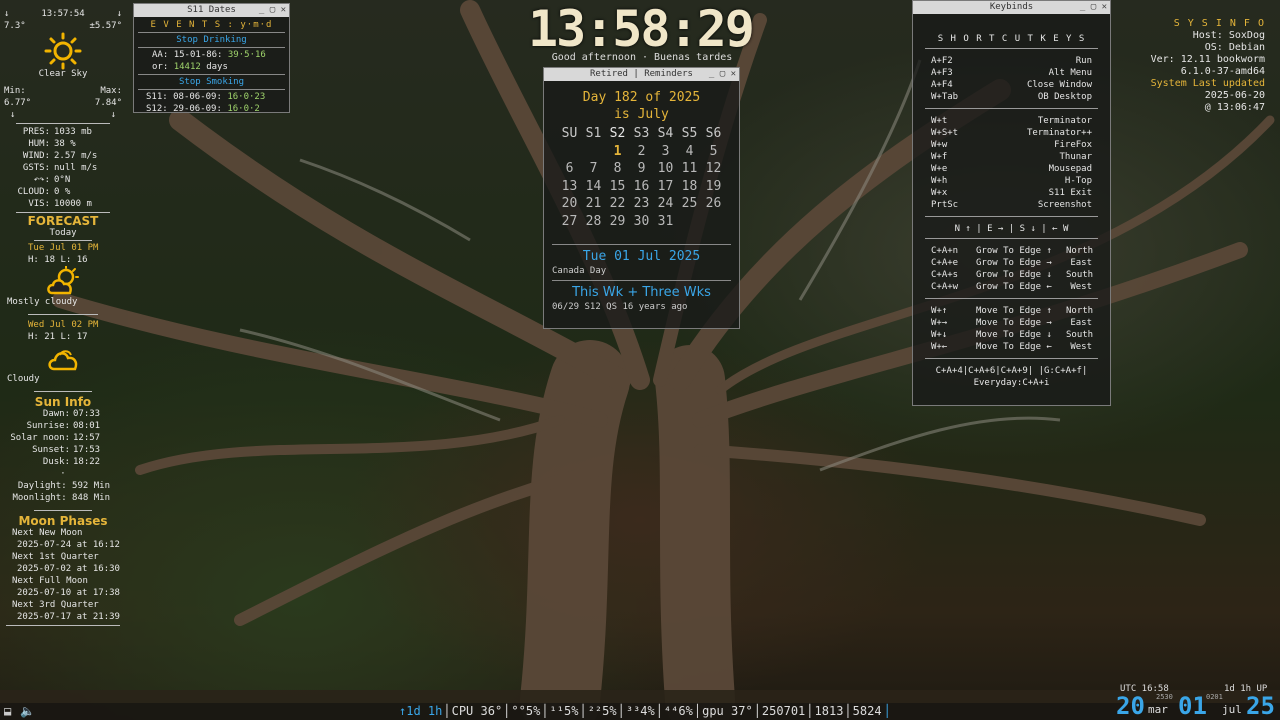 The image size is (1280, 720). I want to click on calendar-weekday: SU, so click(569, 133).